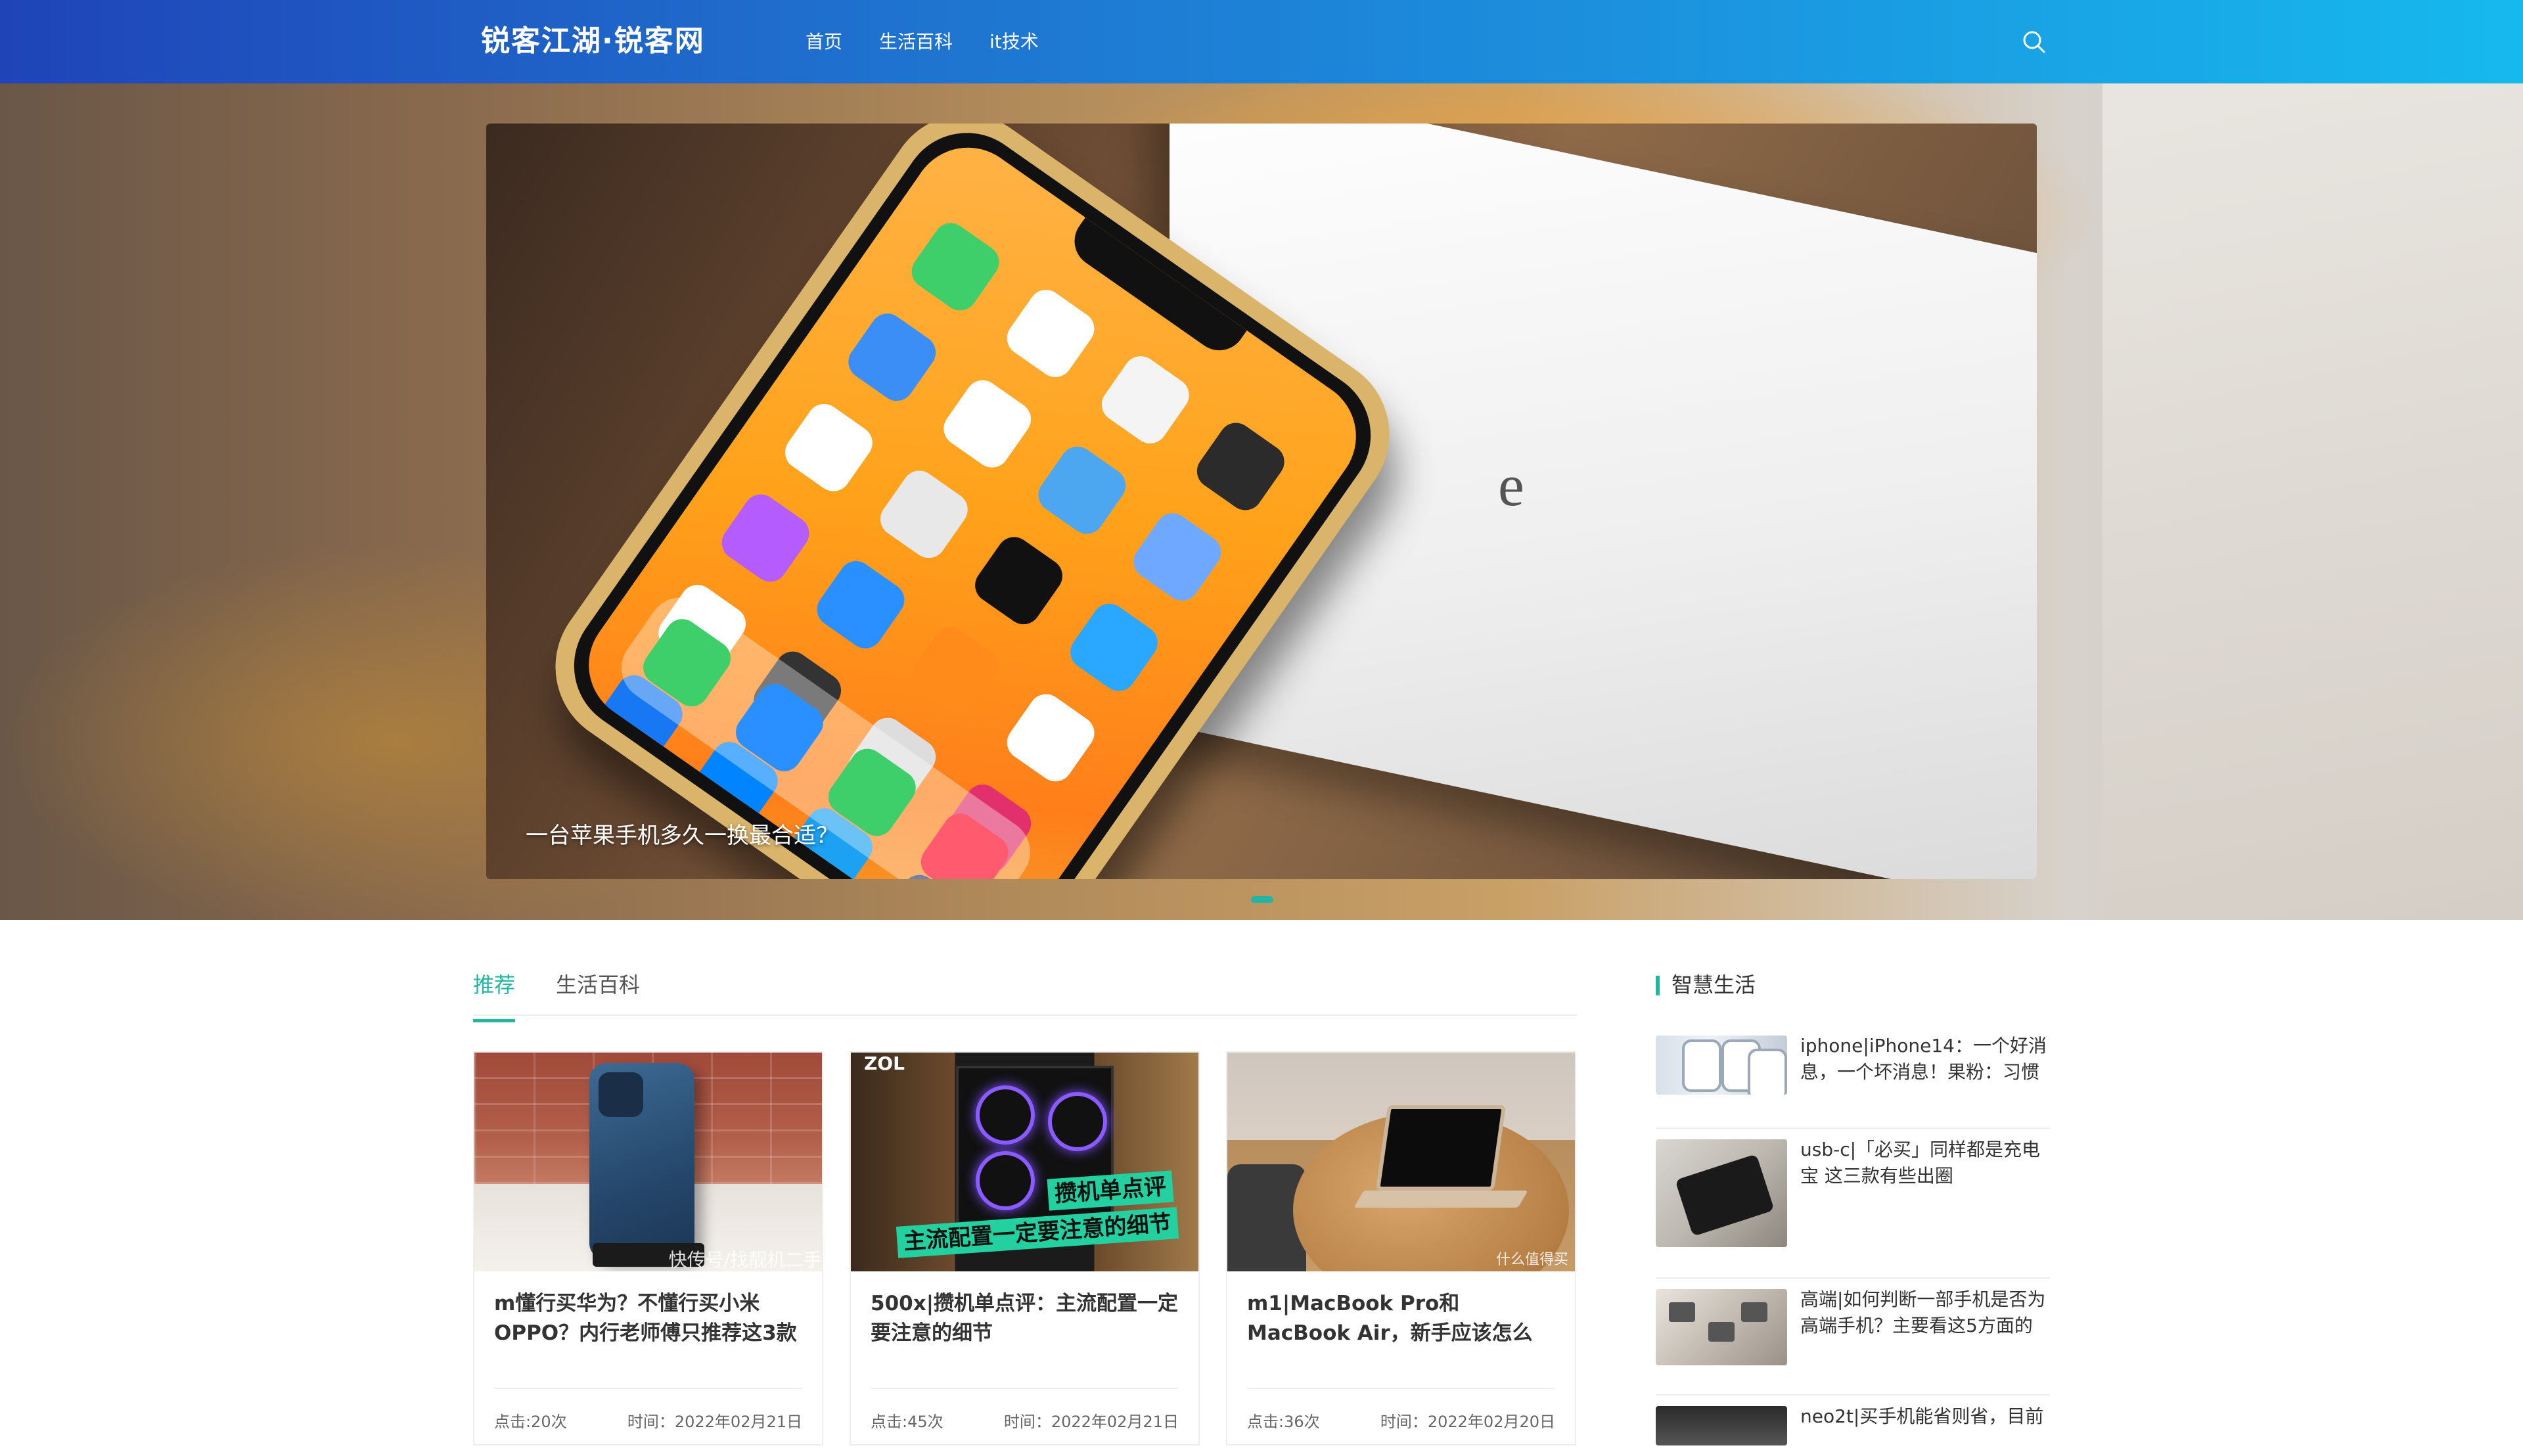 The height and width of the screenshot is (1456, 2523). What do you see at coordinates (1401, 1162) in the screenshot?
I see `article-thumbnail: 什么值得买` at bounding box center [1401, 1162].